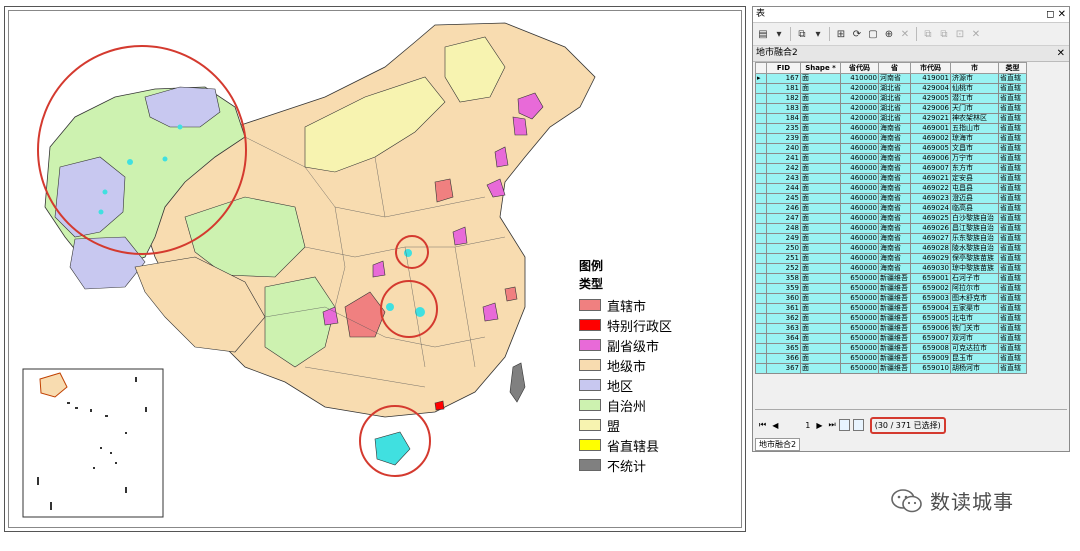  I want to click on table-cell: 海南省, so click(894, 208).